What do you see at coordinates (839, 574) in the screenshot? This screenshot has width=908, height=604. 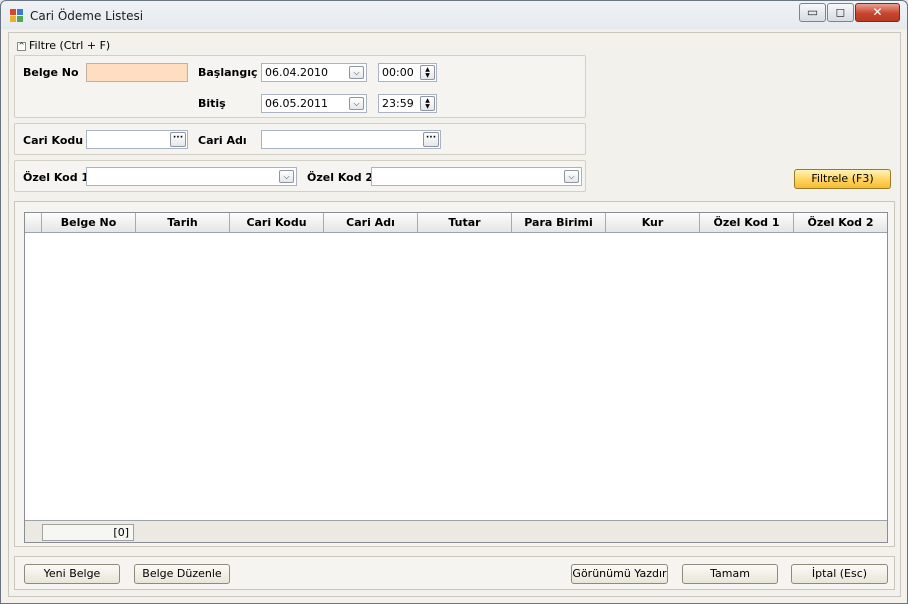 I see `cancel-button: İptal (Esc)` at bounding box center [839, 574].